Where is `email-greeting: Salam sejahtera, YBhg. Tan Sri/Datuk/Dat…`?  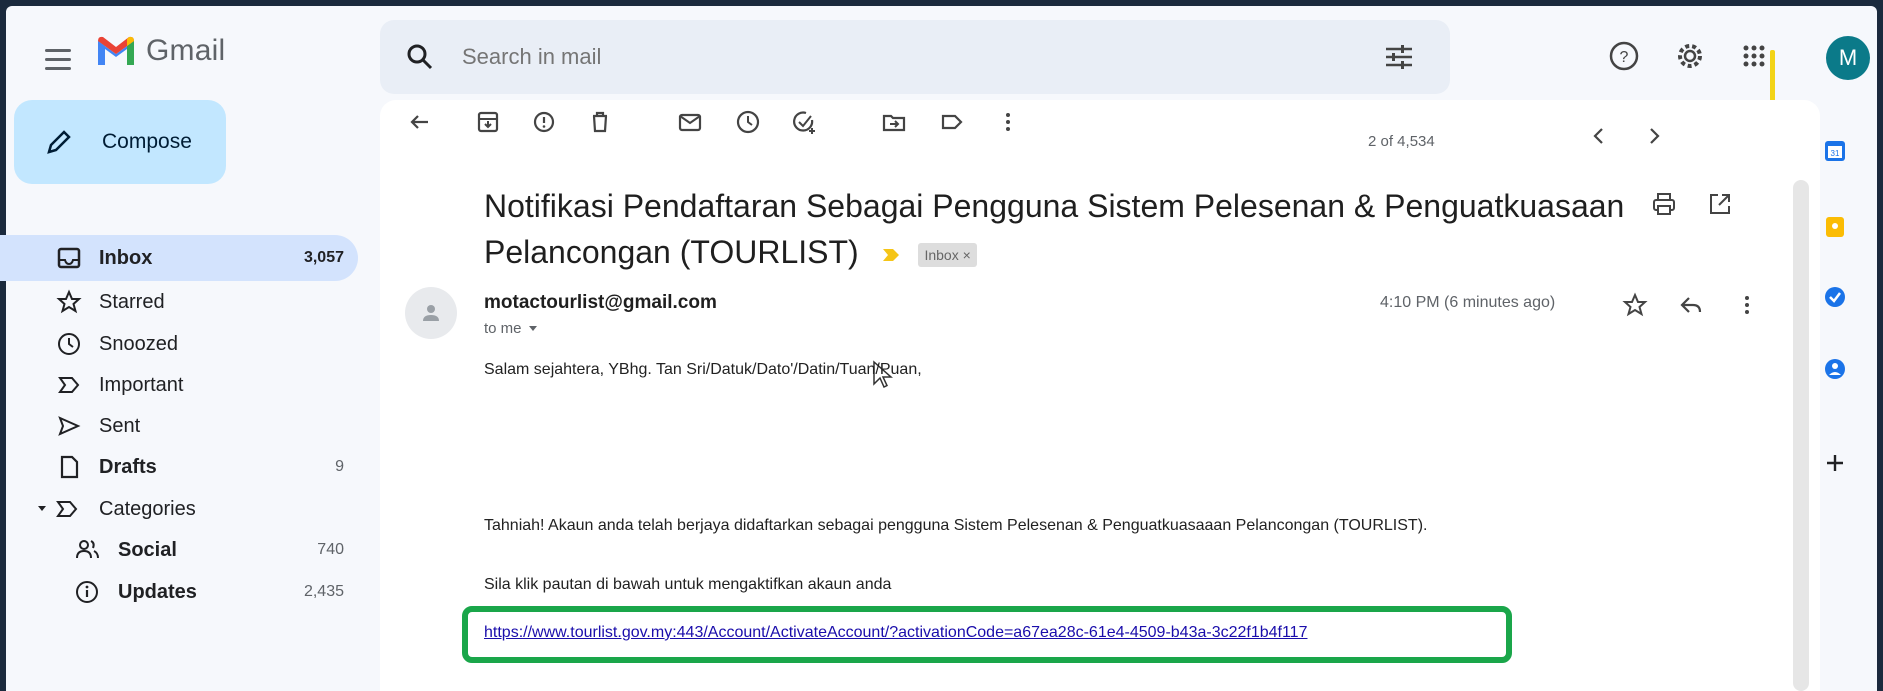 email-greeting: Salam sejahtera, YBhg. Tan Sri/Datuk/Dat… is located at coordinates (703, 369).